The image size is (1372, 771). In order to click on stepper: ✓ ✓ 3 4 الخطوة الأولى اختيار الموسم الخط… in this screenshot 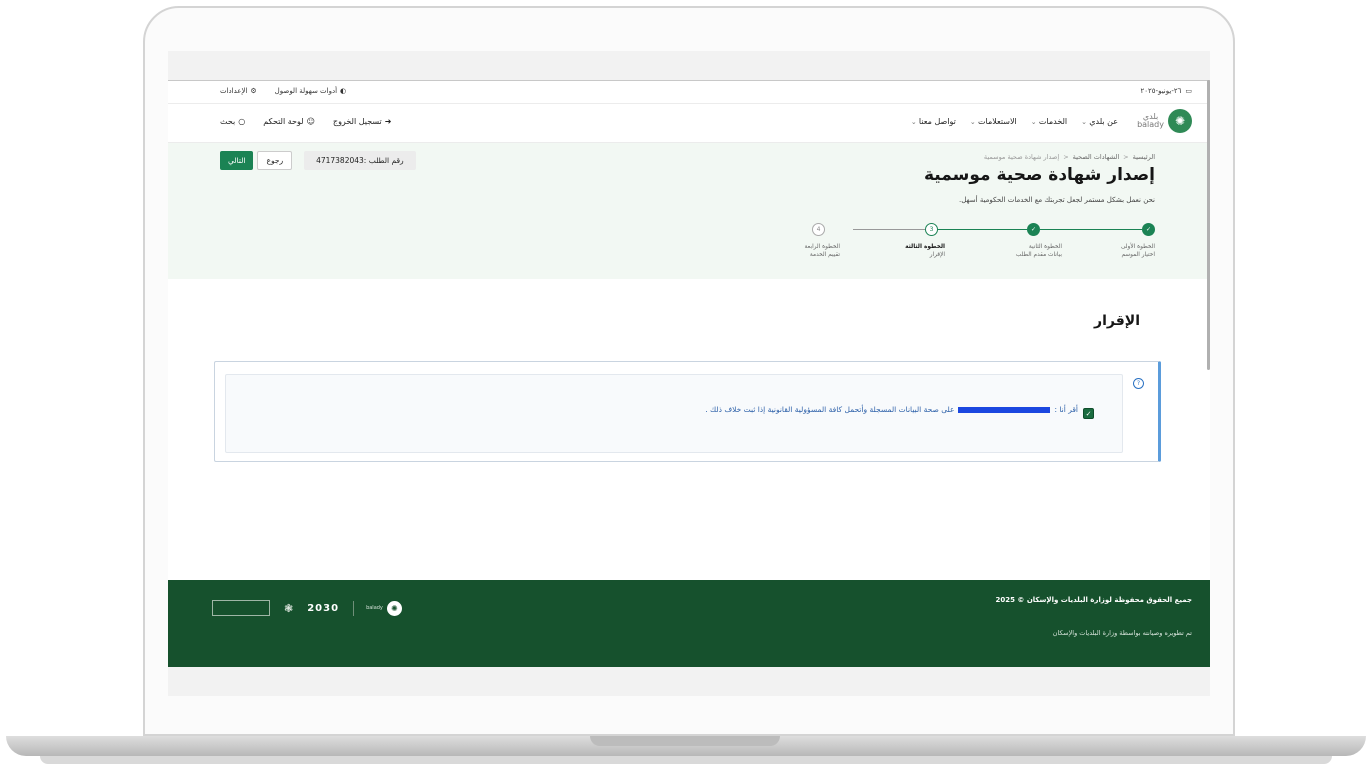, I will do `click(980, 243)`.